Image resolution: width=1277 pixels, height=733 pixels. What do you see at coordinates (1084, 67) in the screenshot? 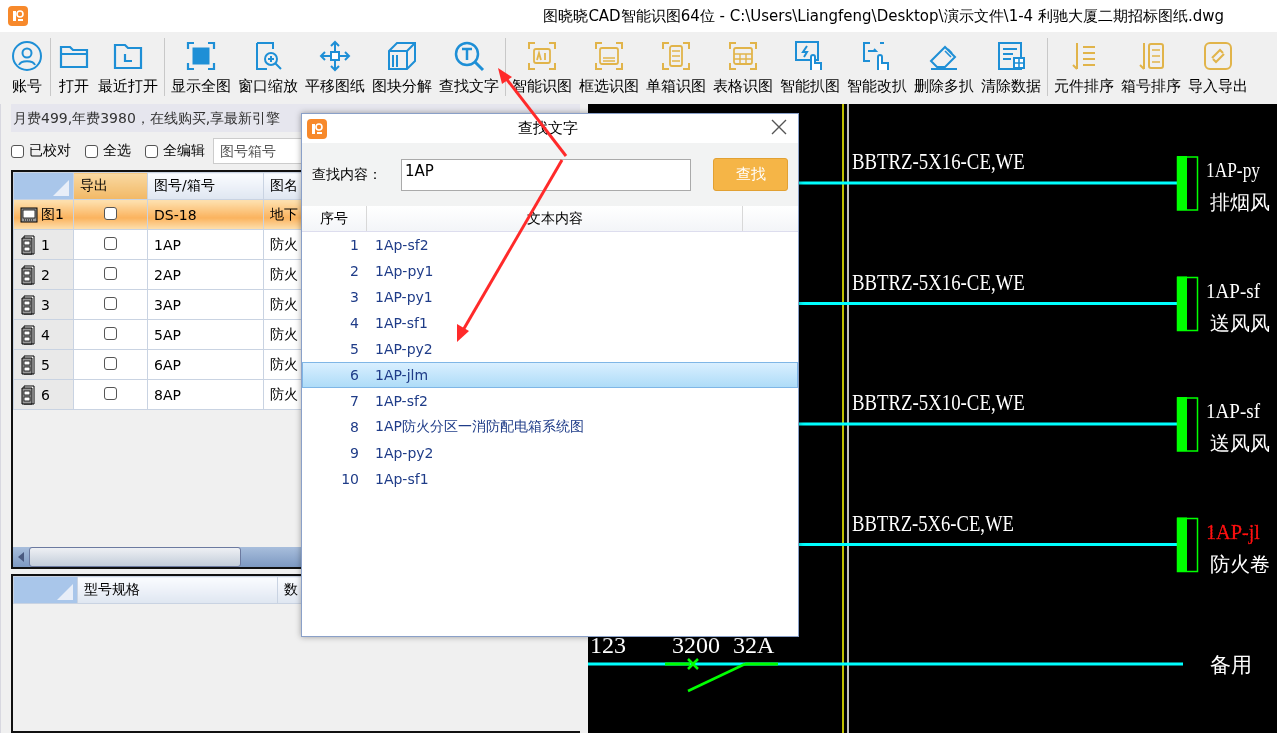
I see `toolbar-button: 元件排序` at bounding box center [1084, 67].